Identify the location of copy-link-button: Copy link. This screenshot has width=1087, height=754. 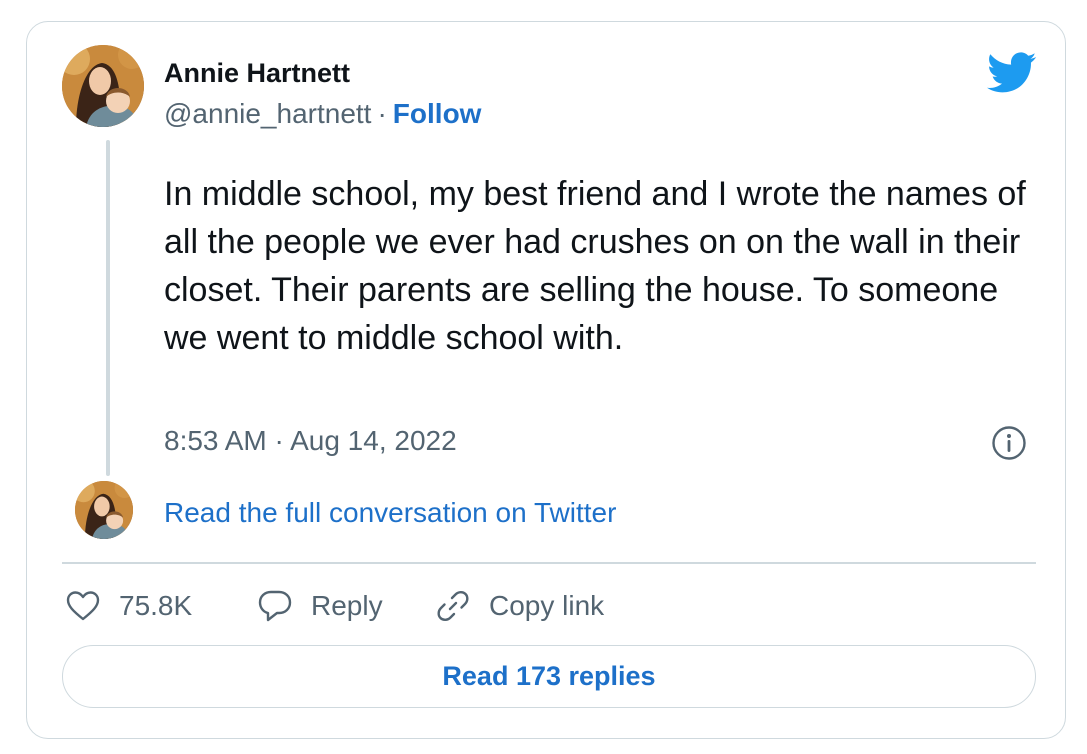
(519, 606).